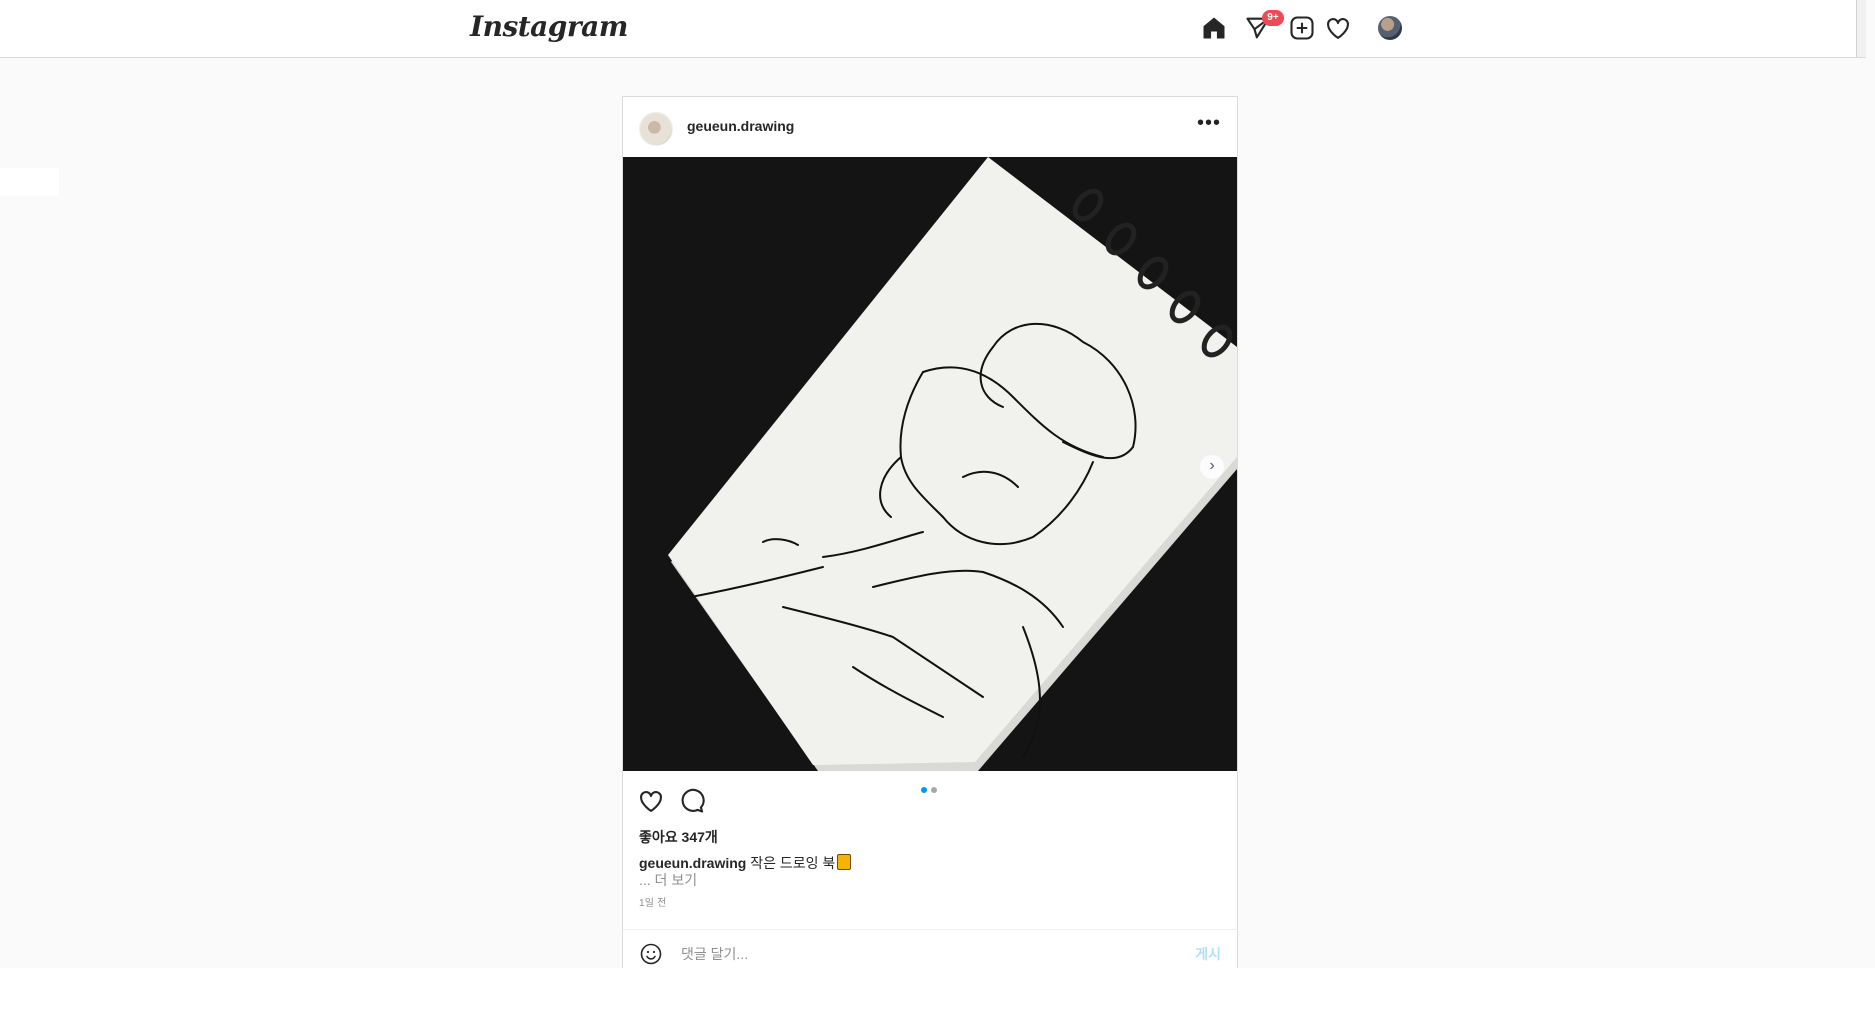 Image resolution: width=1875 pixels, height=1025 pixels. I want to click on carousel-dot, so click(934, 790).